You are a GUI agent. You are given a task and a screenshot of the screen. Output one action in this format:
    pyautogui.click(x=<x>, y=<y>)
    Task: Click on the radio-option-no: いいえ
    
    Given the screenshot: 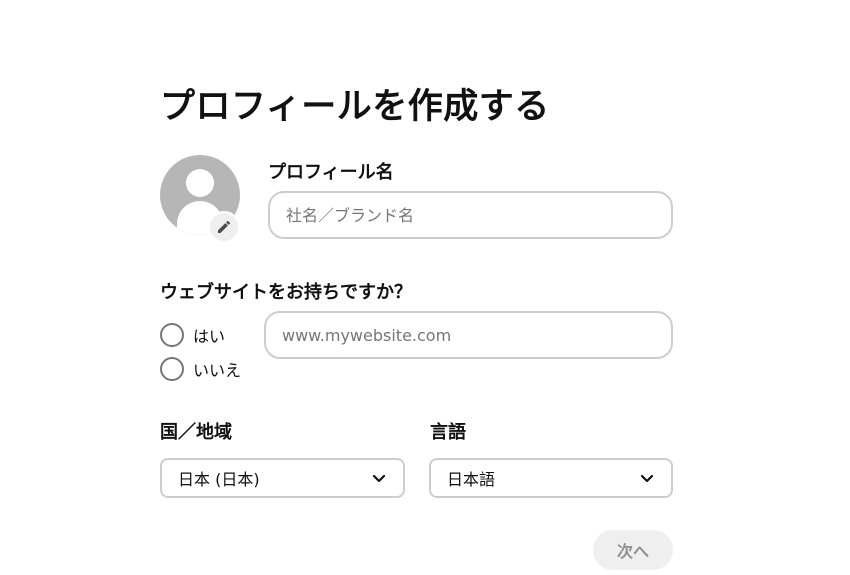 What is the action you would take?
    pyautogui.click(x=200, y=369)
    